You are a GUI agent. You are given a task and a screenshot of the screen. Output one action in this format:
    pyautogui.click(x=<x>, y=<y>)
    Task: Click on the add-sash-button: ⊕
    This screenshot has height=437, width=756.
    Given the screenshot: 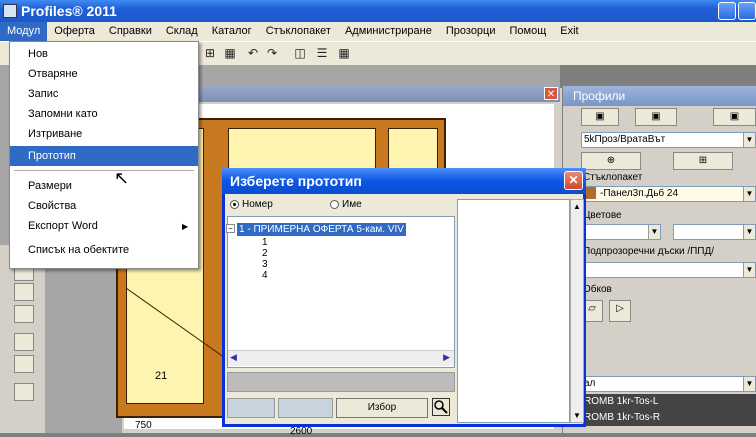 What is the action you would take?
    pyautogui.click(x=611, y=161)
    